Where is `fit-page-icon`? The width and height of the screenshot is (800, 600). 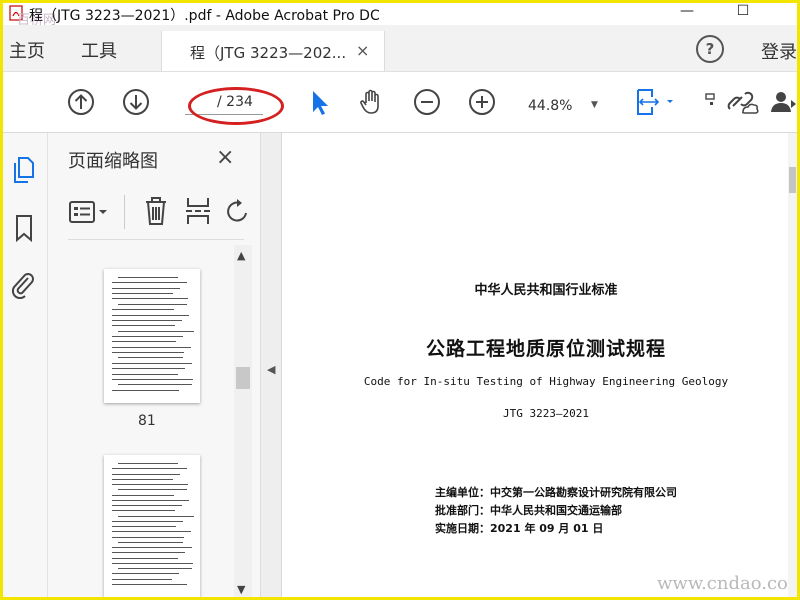
fit-page-icon is located at coordinates (655, 102).